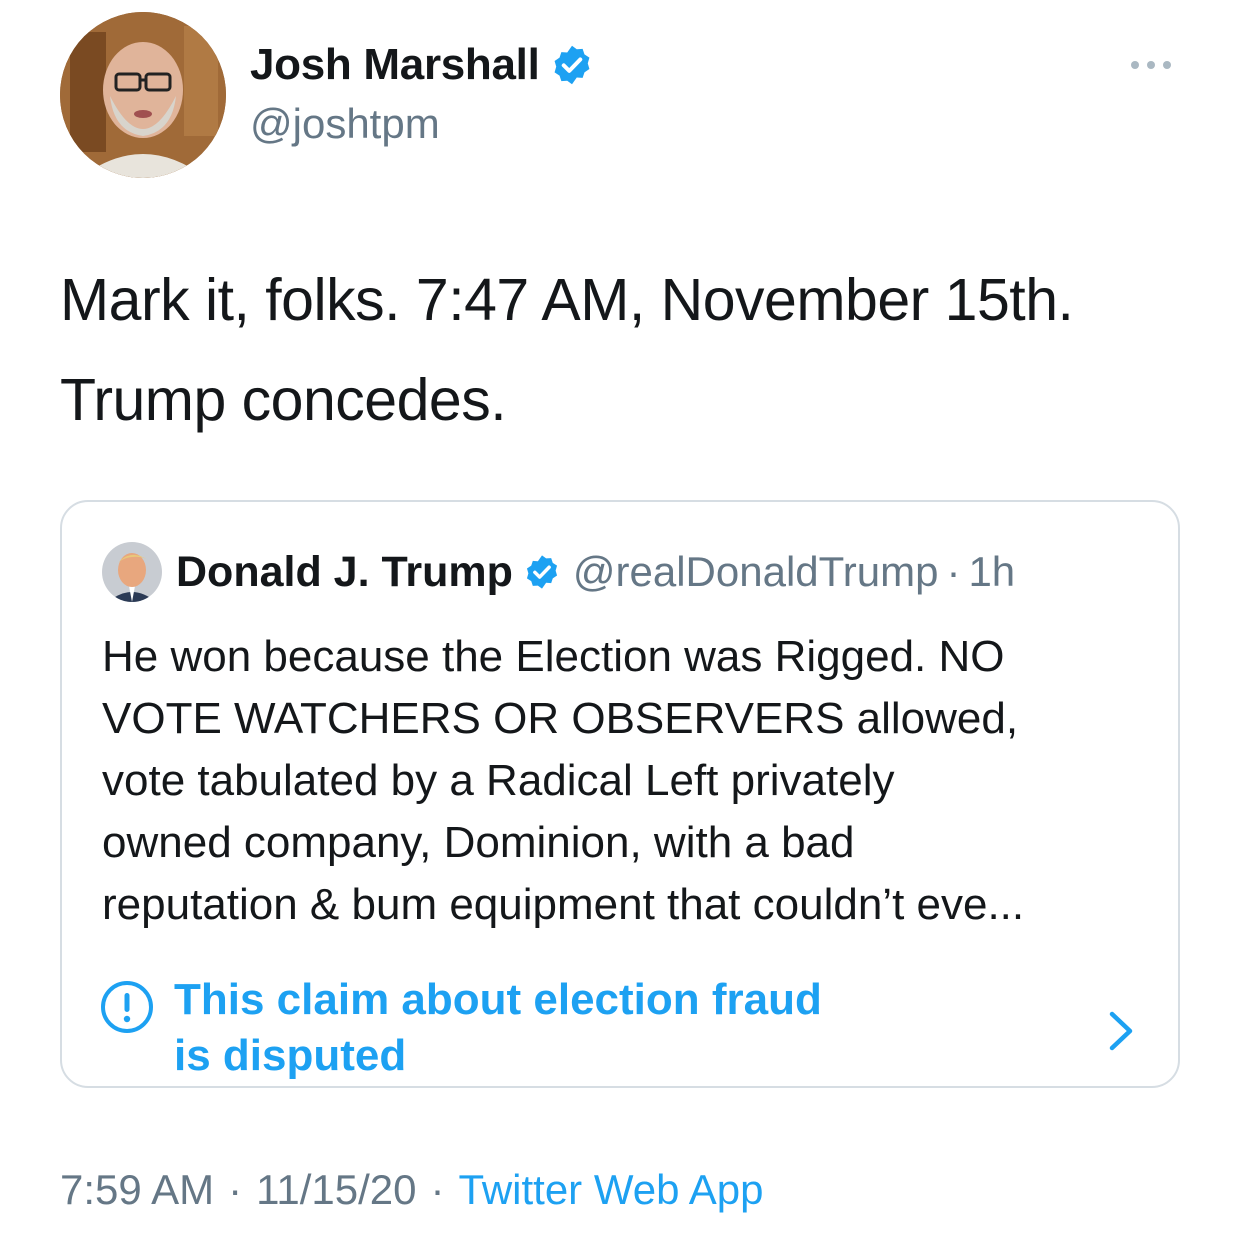 The image size is (1242, 1235). Describe the element at coordinates (560, 718) in the screenshot. I see `quoted-text-line: VOTE WATCHERS OR OBSERVERS allowed,` at that location.